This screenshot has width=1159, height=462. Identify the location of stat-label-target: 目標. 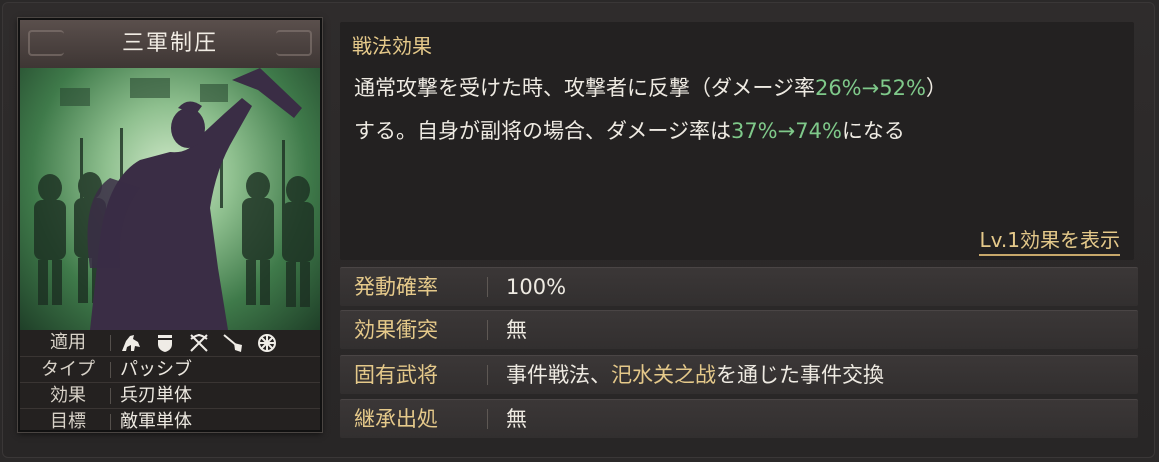
(68, 421).